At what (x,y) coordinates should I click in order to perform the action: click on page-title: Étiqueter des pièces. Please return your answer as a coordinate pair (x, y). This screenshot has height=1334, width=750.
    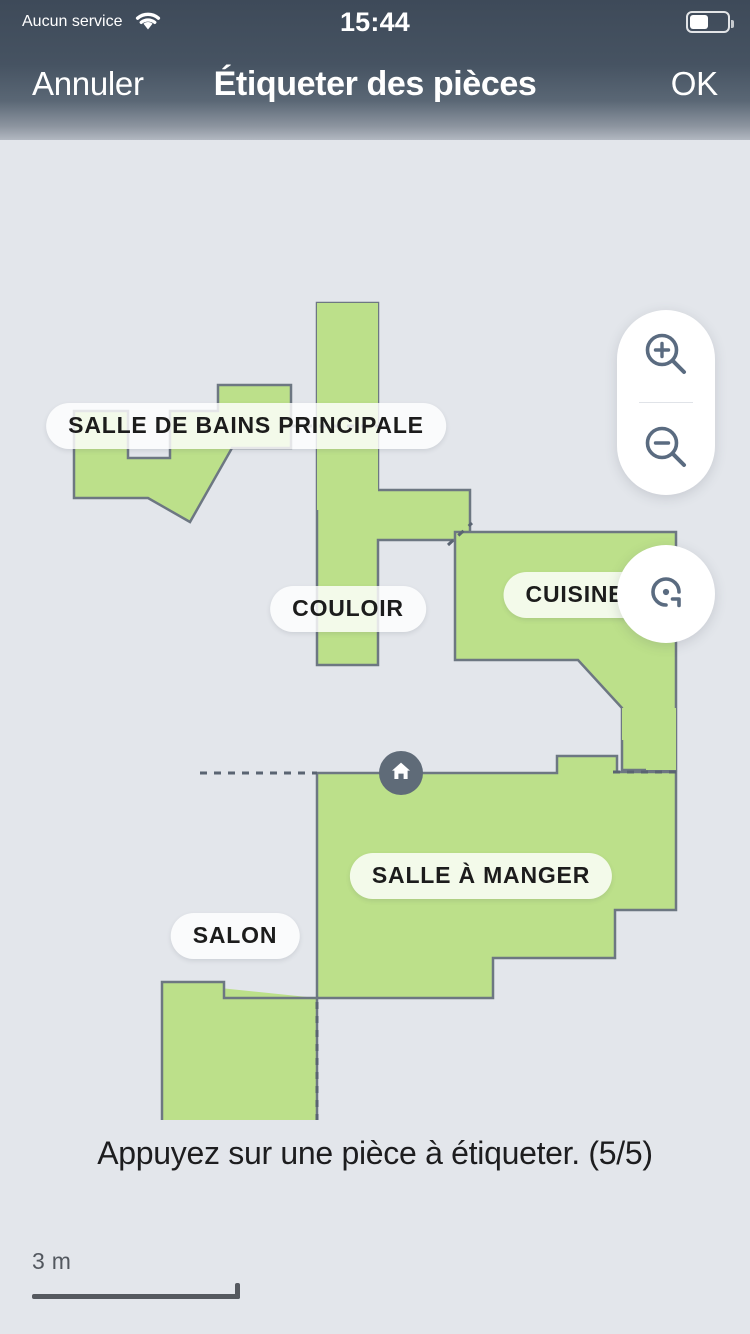
    Looking at the image, I should click on (375, 83).